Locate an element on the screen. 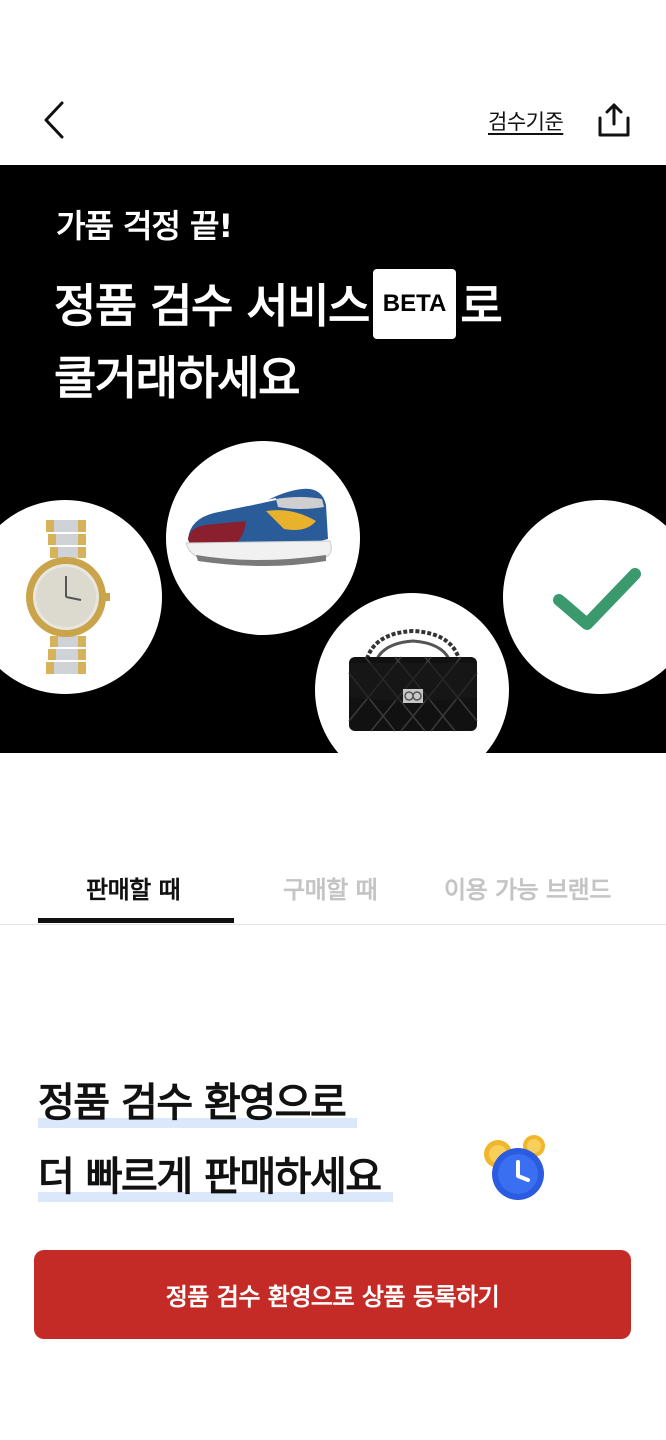 This screenshot has width=666, height=1440. tab-active-indicator is located at coordinates (136, 920).